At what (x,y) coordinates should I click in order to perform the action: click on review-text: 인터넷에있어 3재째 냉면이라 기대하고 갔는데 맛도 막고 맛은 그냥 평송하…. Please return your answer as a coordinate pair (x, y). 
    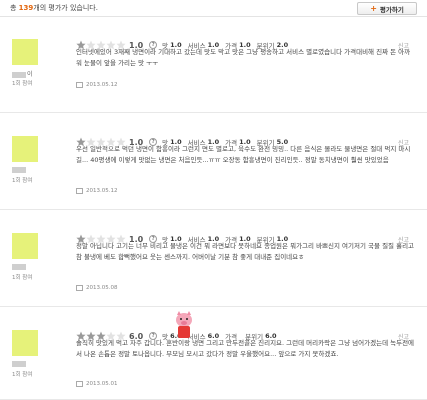
    Looking at the image, I should click on (243, 57).